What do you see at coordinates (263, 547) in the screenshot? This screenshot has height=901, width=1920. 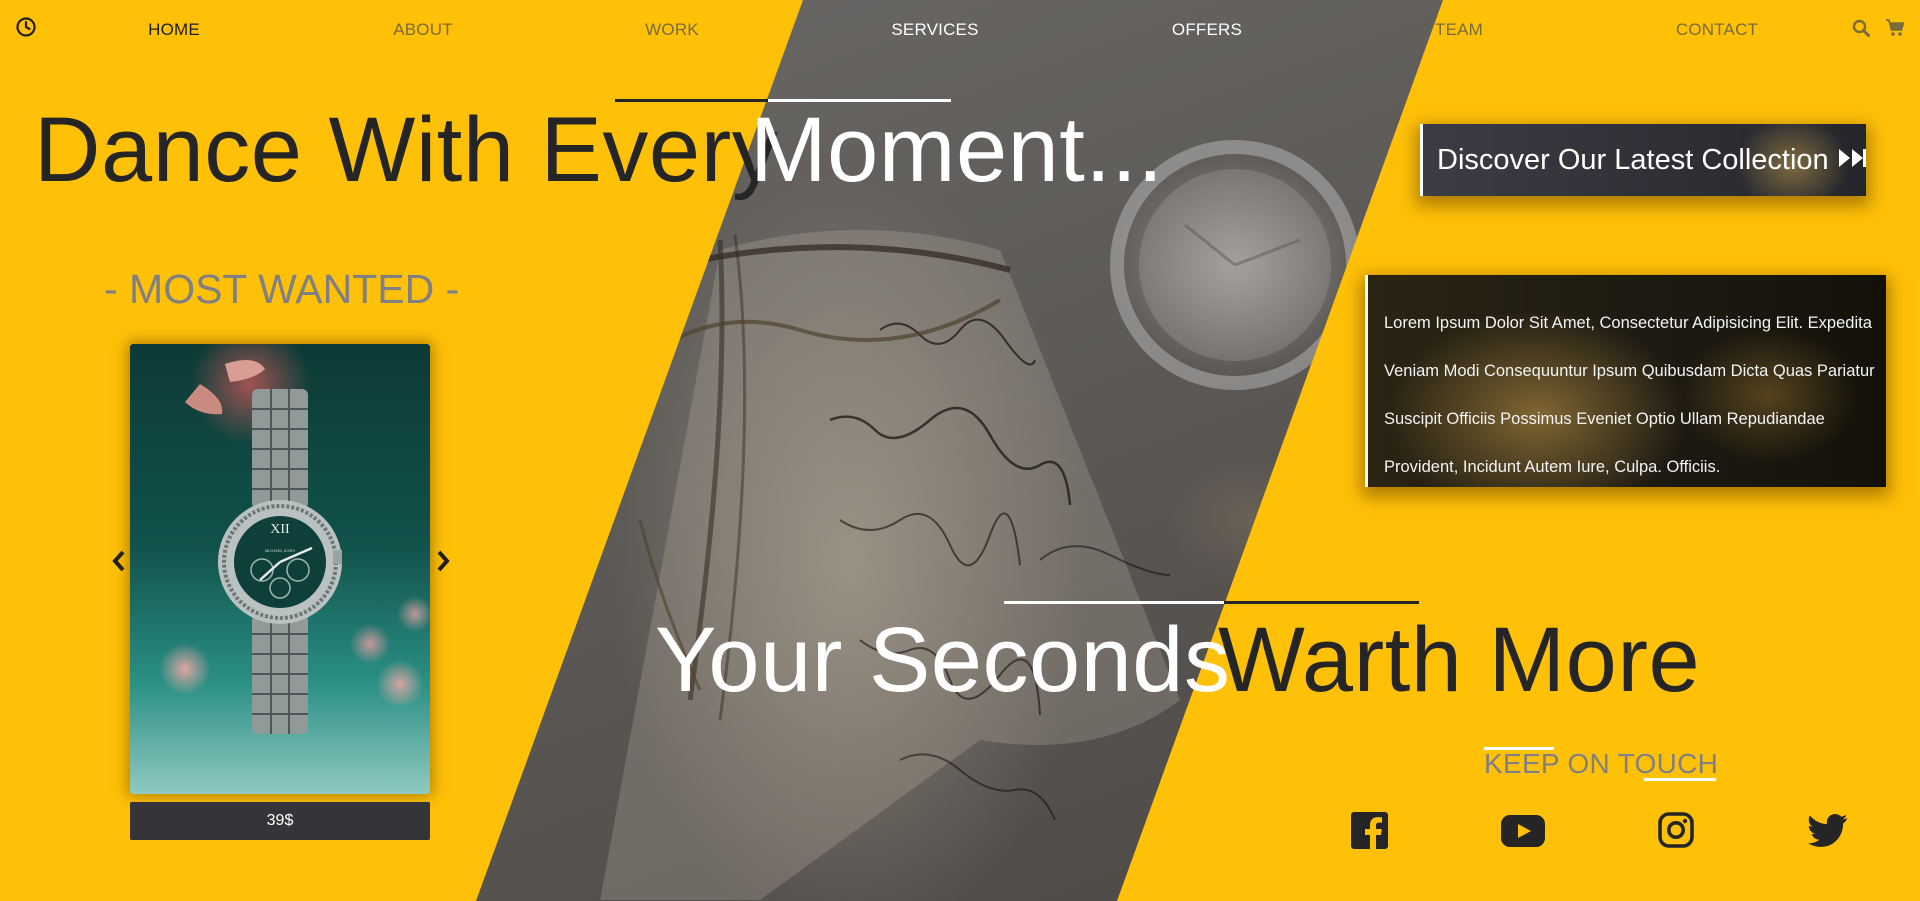 I see `watch-illustration: XII MICHAEL KORS` at bounding box center [263, 547].